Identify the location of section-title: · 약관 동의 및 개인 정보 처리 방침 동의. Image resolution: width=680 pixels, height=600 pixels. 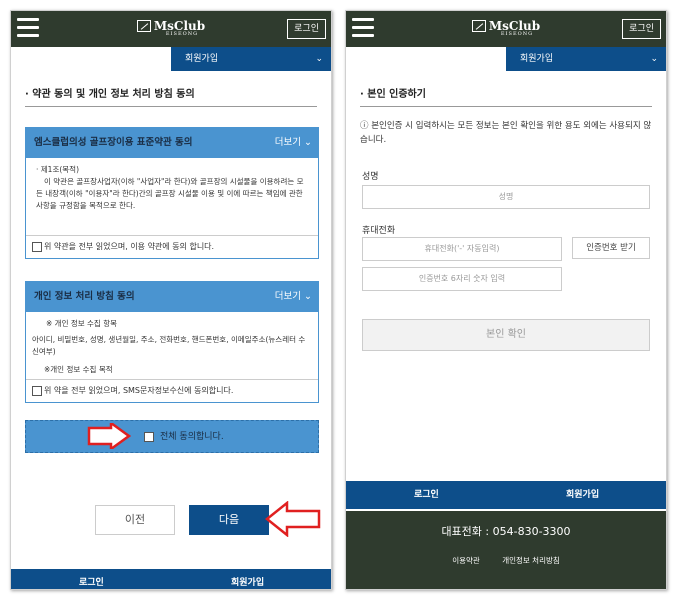
(171, 96).